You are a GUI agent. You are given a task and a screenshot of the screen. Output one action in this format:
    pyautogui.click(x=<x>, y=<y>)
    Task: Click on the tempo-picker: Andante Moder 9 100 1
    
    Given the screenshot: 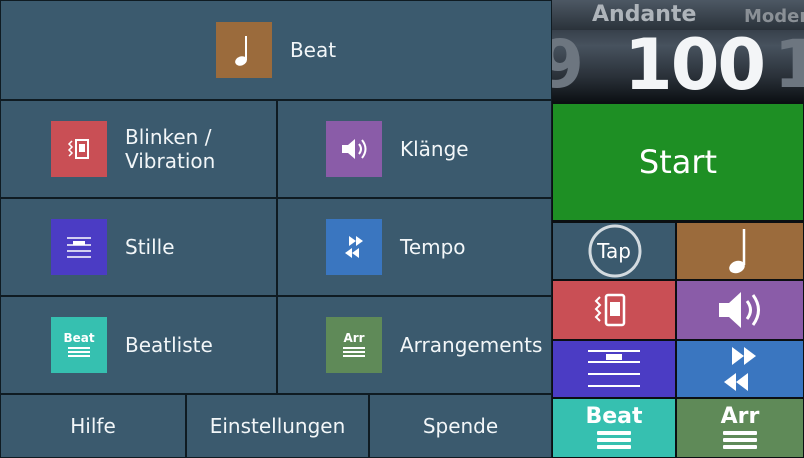 What is the action you would take?
    pyautogui.click(x=678, y=51)
    